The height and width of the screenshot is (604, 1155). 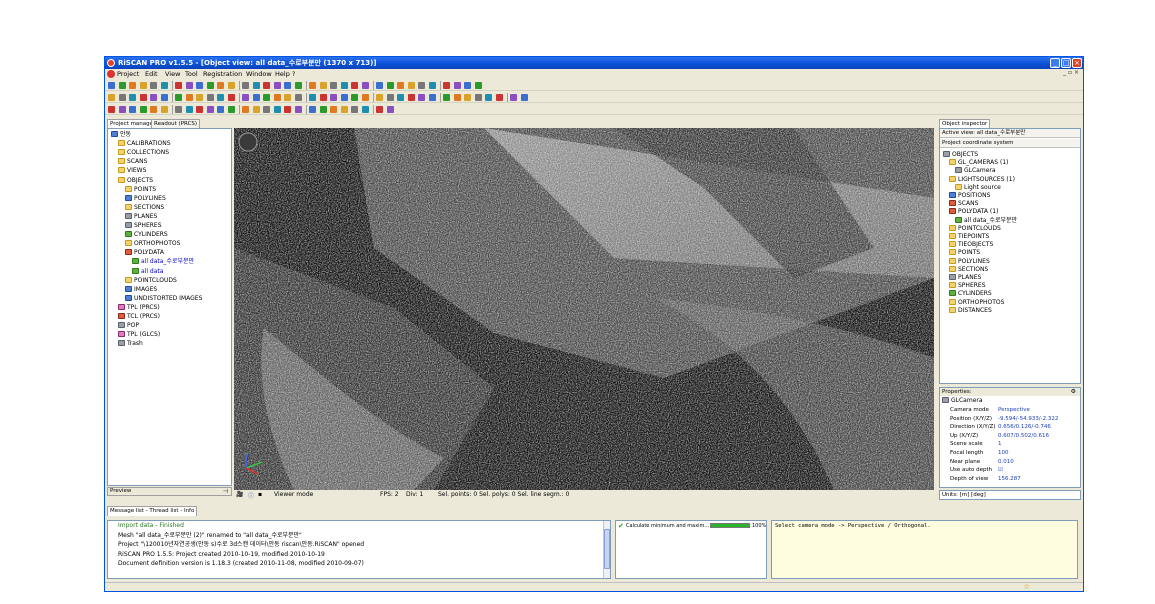 What do you see at coordinates (960, 155) in the screenshot?
I see `tree-node: OBJECTS` at bounding box center [960, 155].